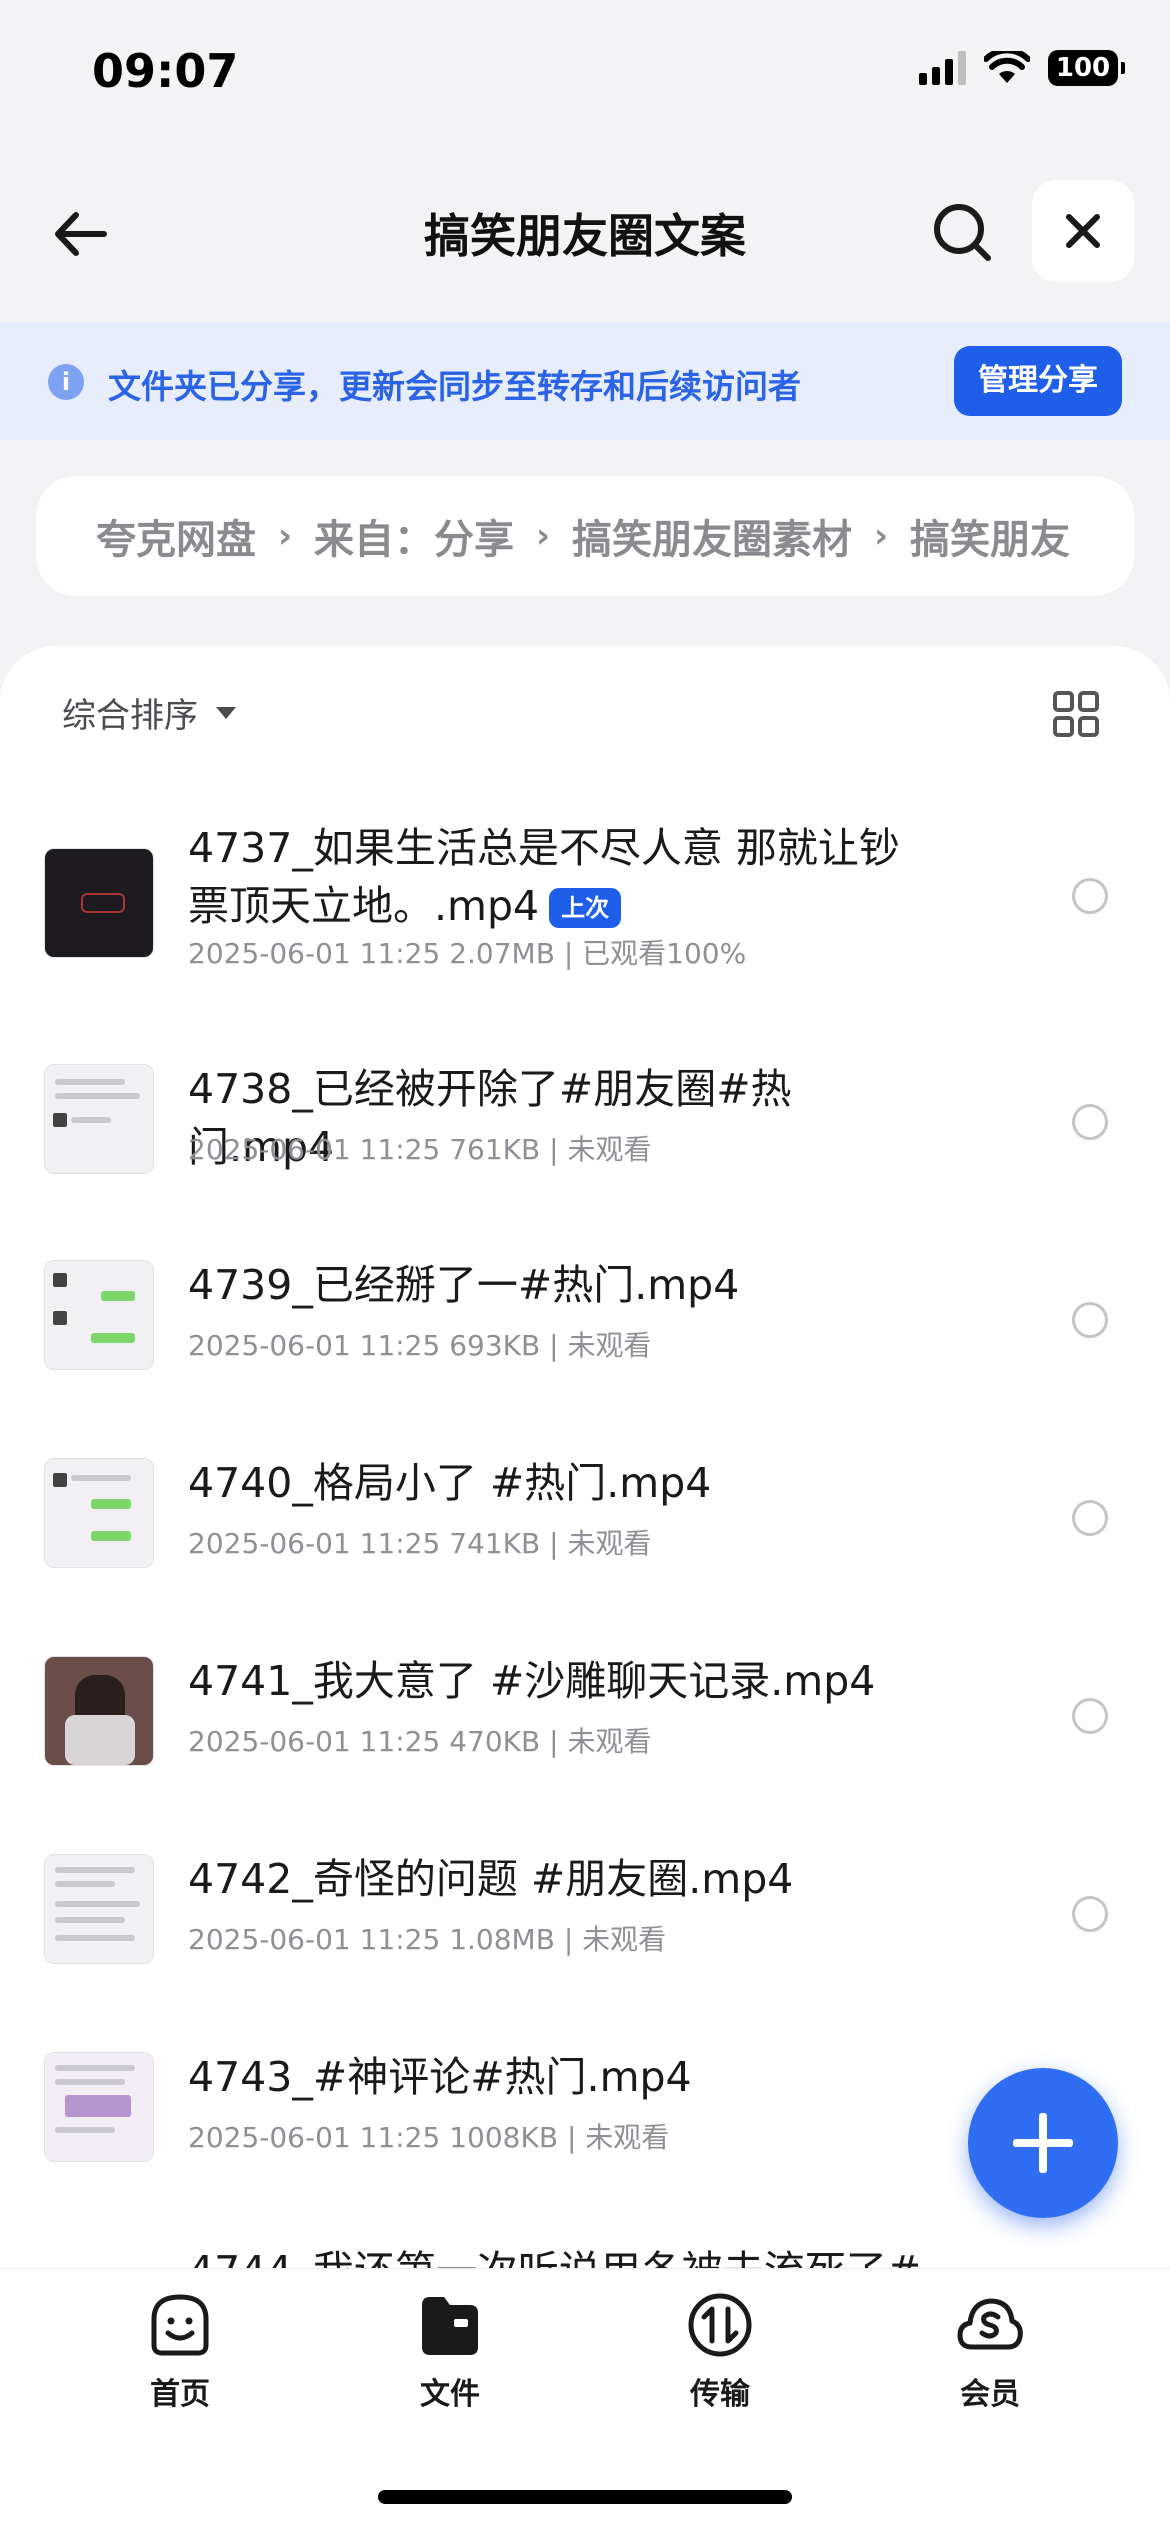 This screenshot has width=1170, height=2533. I want to click on file-name: 4743_#神评论#热门.mp4, so click(440, 2077).